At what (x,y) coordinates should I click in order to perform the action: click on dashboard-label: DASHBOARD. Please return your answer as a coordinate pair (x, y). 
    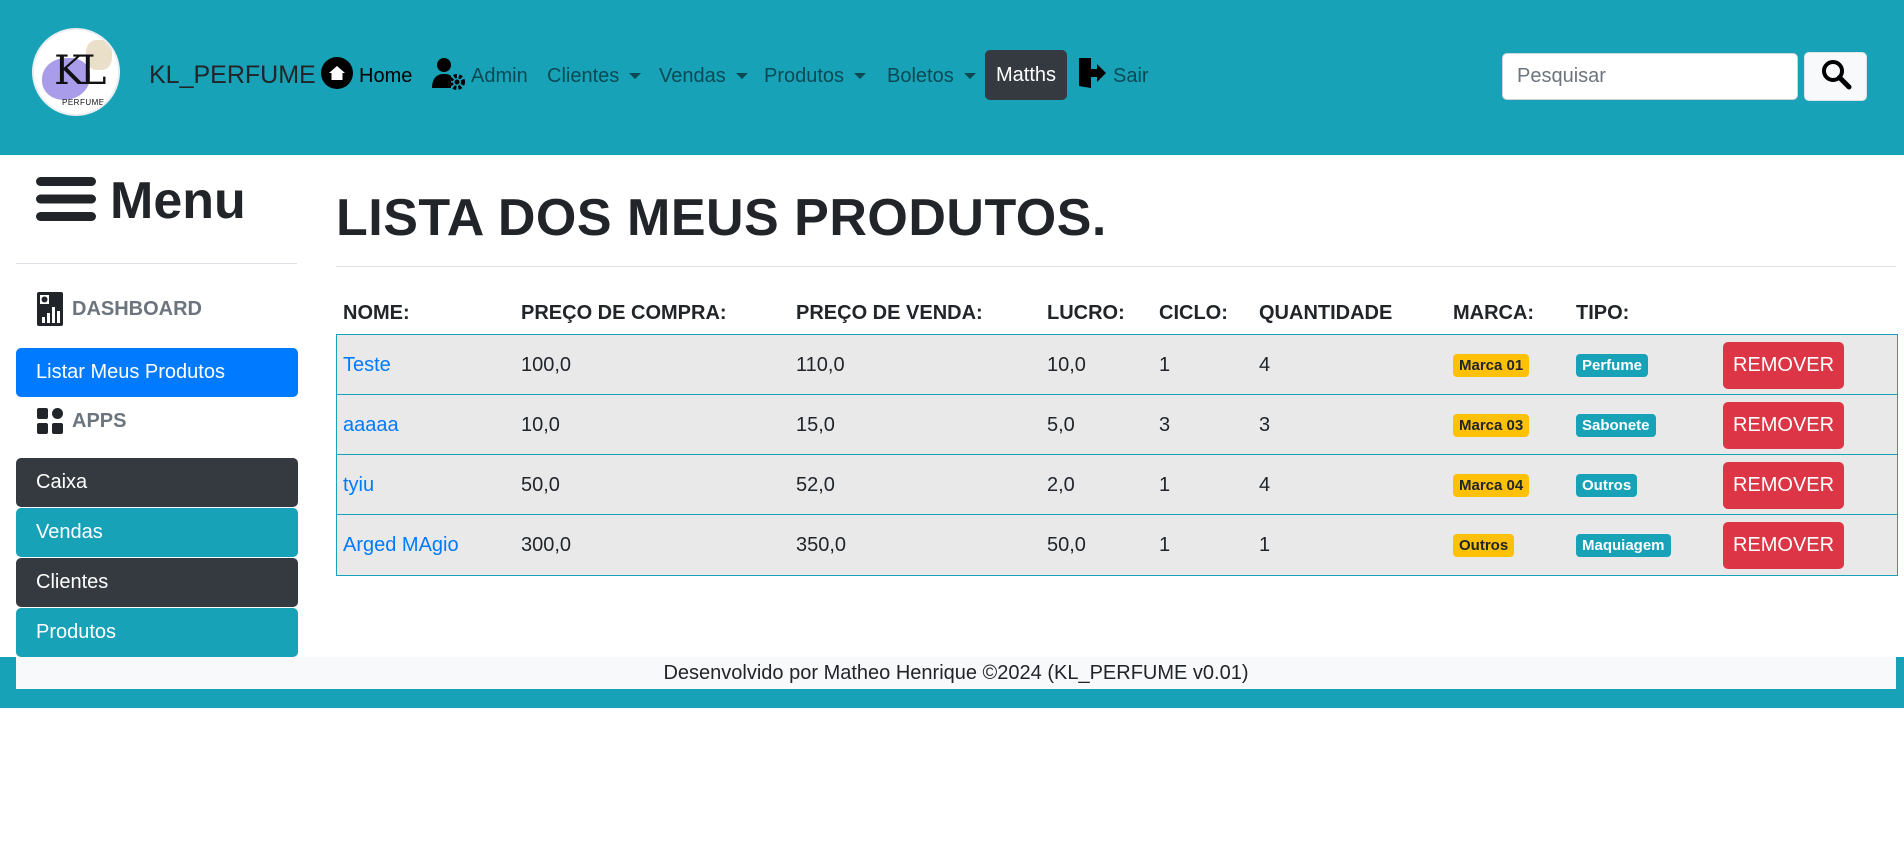
    Looking at the image, I should click on (137, 308).